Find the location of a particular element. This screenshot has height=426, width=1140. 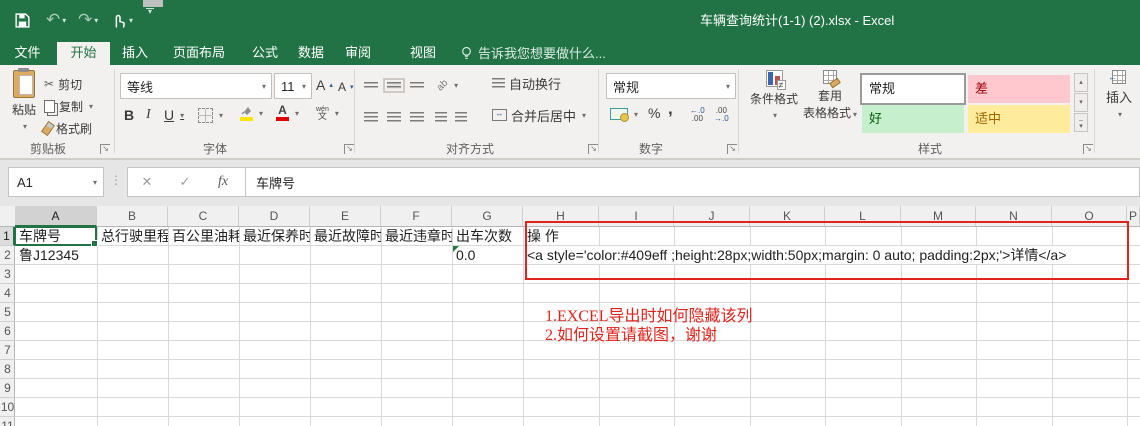

tab-formulas: 公式 is located at coordinates (265, 53).